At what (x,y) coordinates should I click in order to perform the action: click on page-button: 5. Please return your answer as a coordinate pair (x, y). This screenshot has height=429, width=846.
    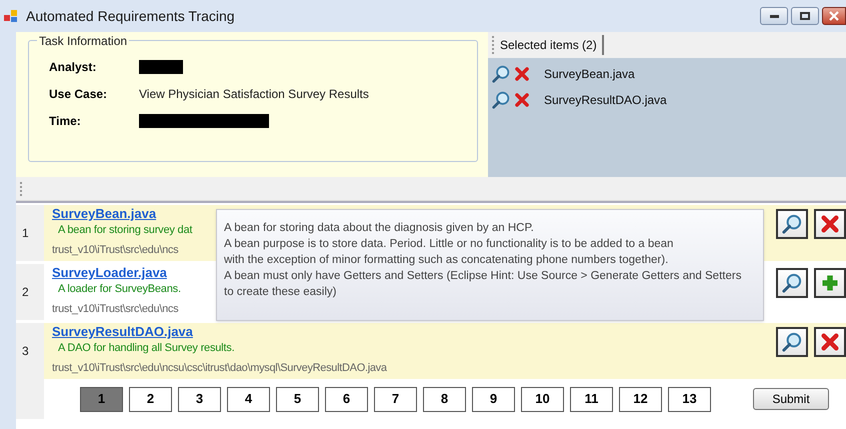
    Looking at the image, I should click on (297, 399).